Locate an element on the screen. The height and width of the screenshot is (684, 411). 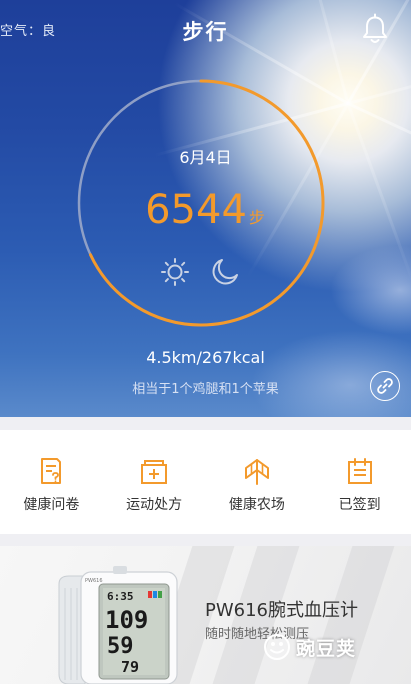
menu-label: 运动处方 is located at coordinates (154, 505).